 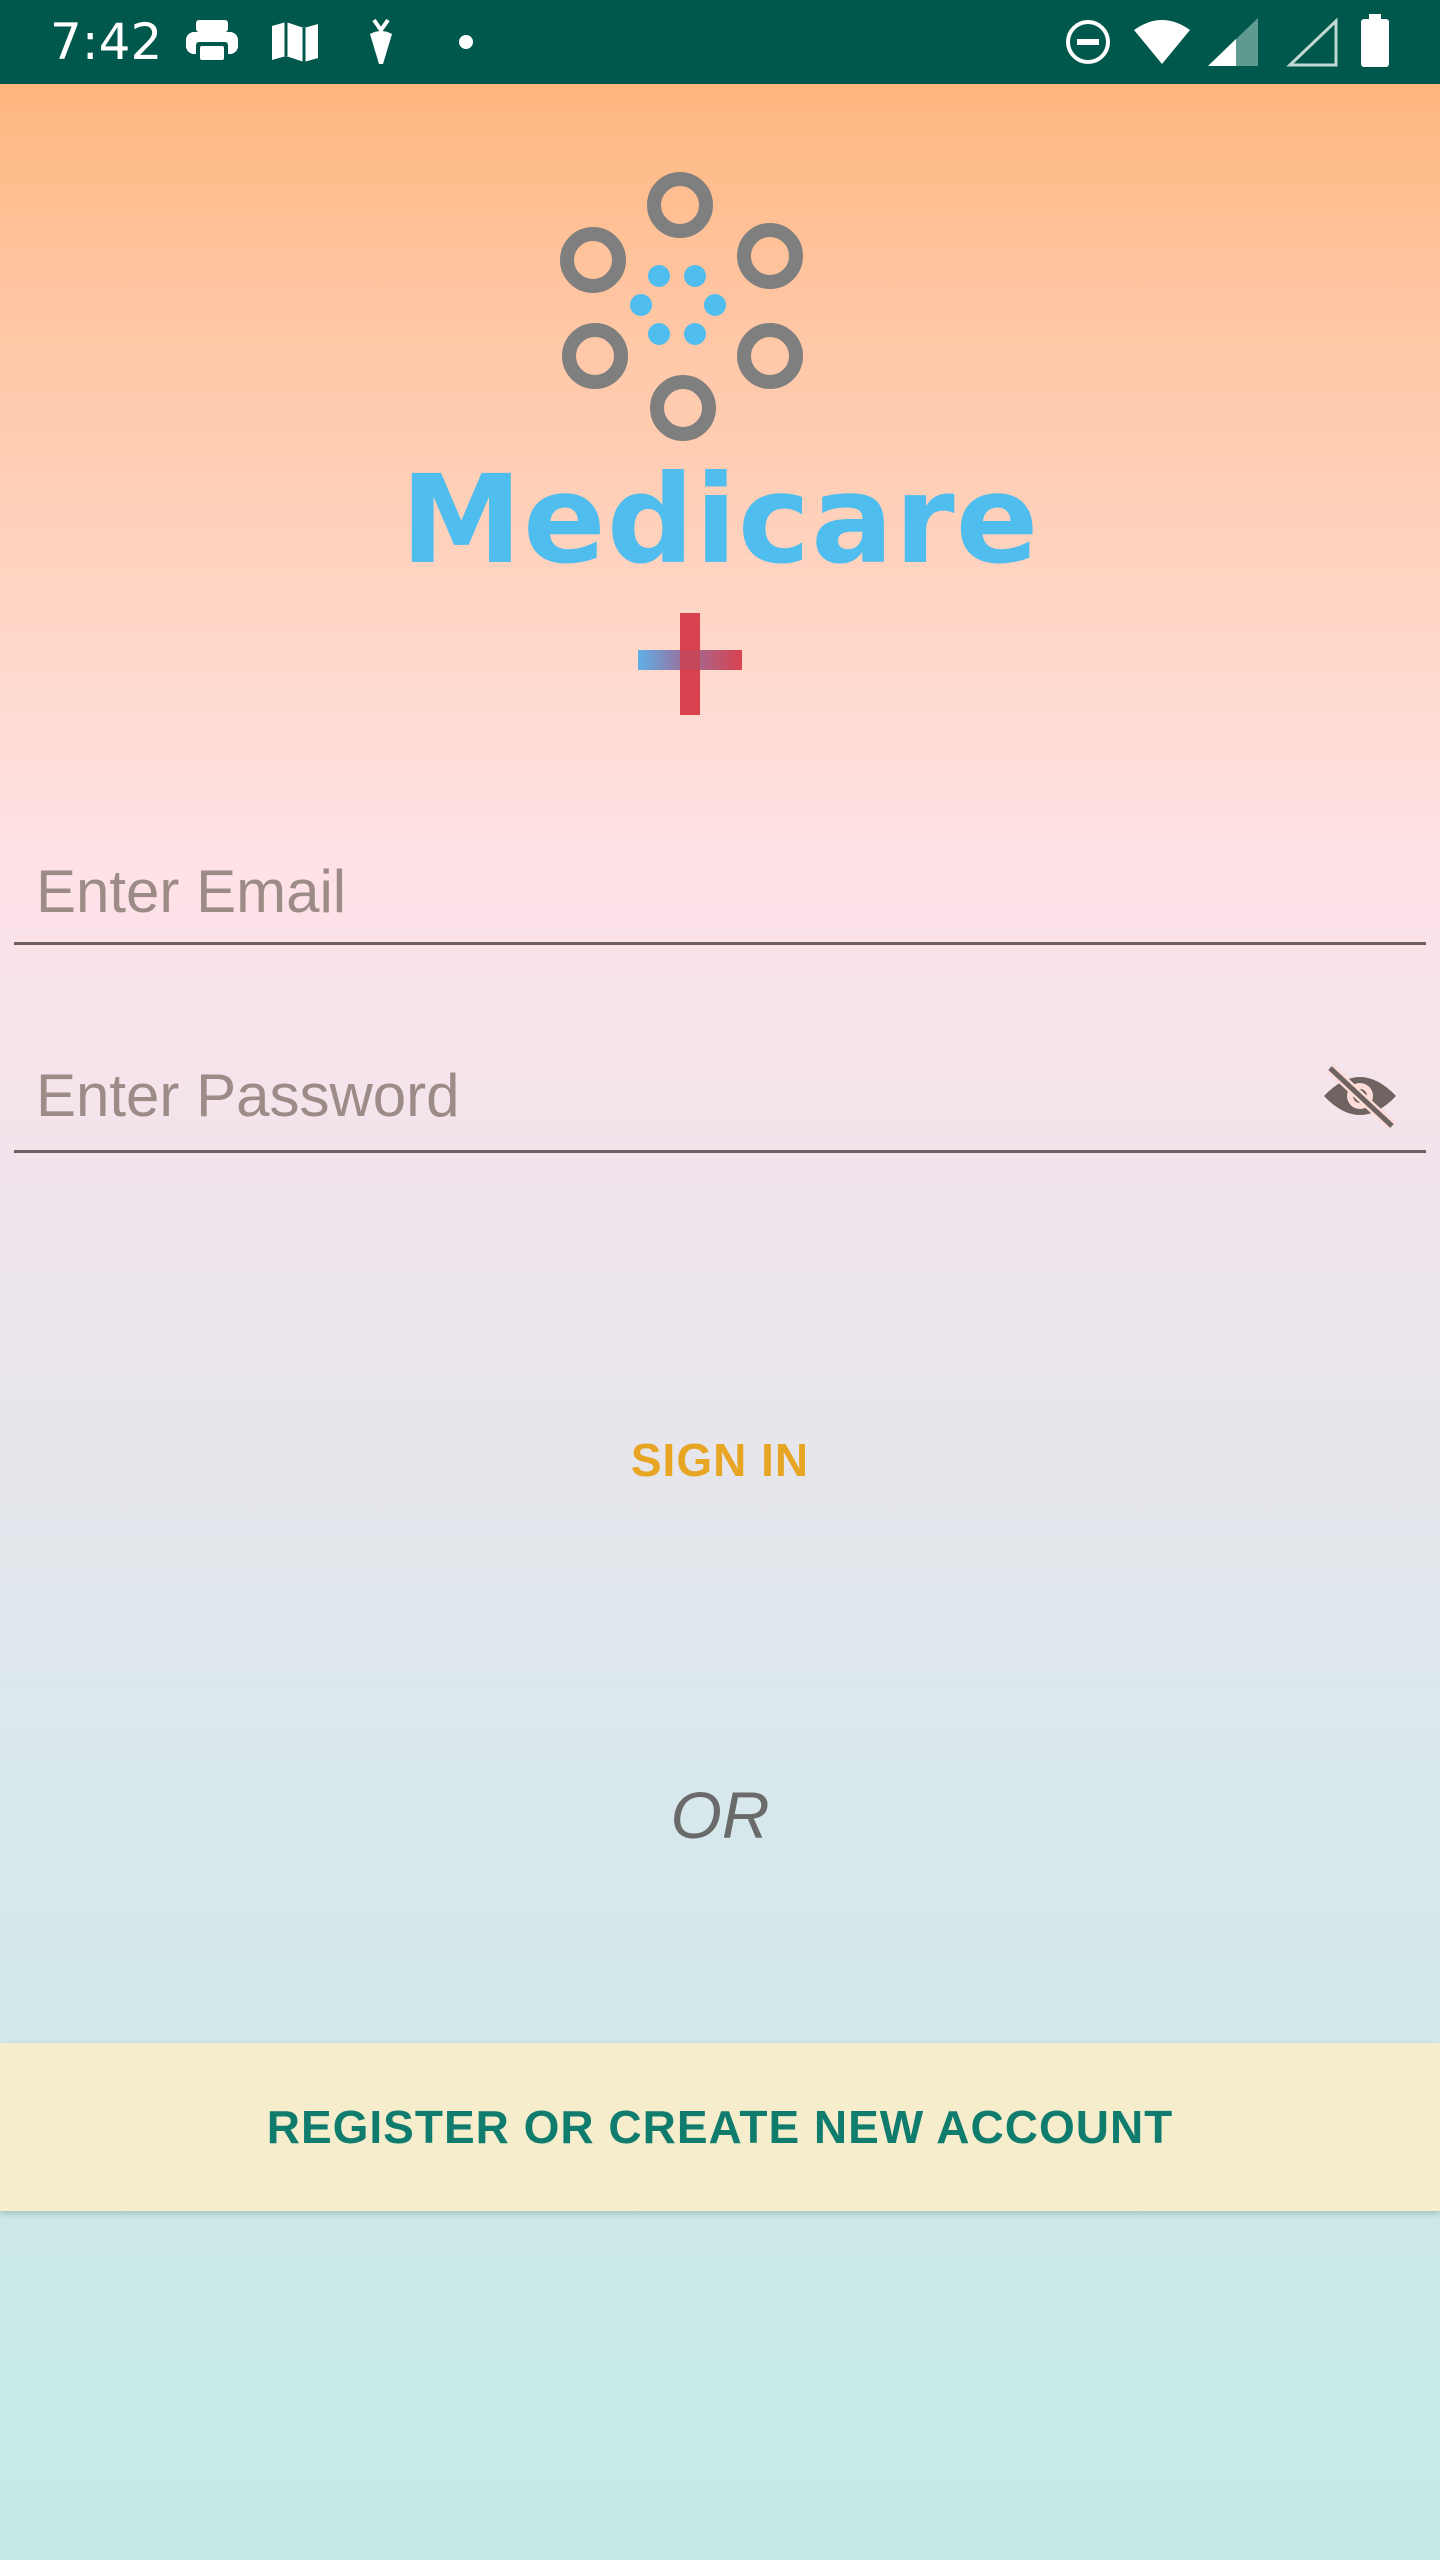 What do you see at coordinates (1088, 44) in the screenshot?
I see `do-not-disturb-icon` at bounding box center [1088, 44].